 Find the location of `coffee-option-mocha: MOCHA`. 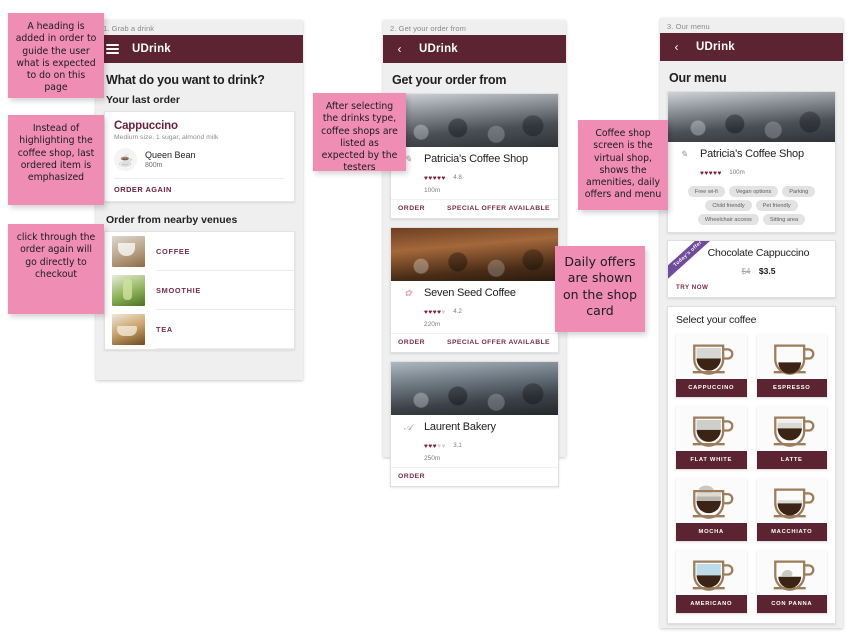

coffee-option-mocha: MOCHA is located at coordinates (711, 509).